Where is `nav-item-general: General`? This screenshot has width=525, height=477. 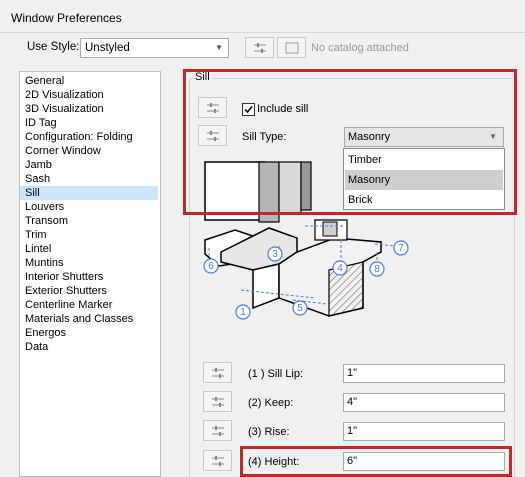 nav-item-general: General is located at coordinates (89, 81).